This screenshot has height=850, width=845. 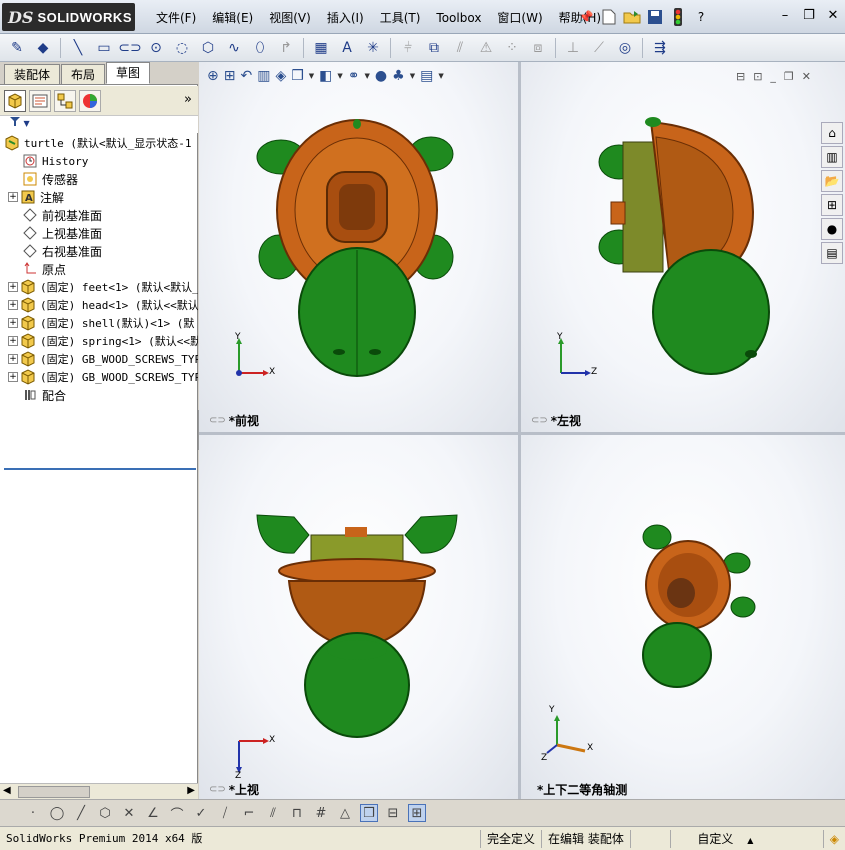 What do you see at coordinates (785, 15) in the screenshot?
I see `minimize-icon: –` at bounding box center [785, 15].